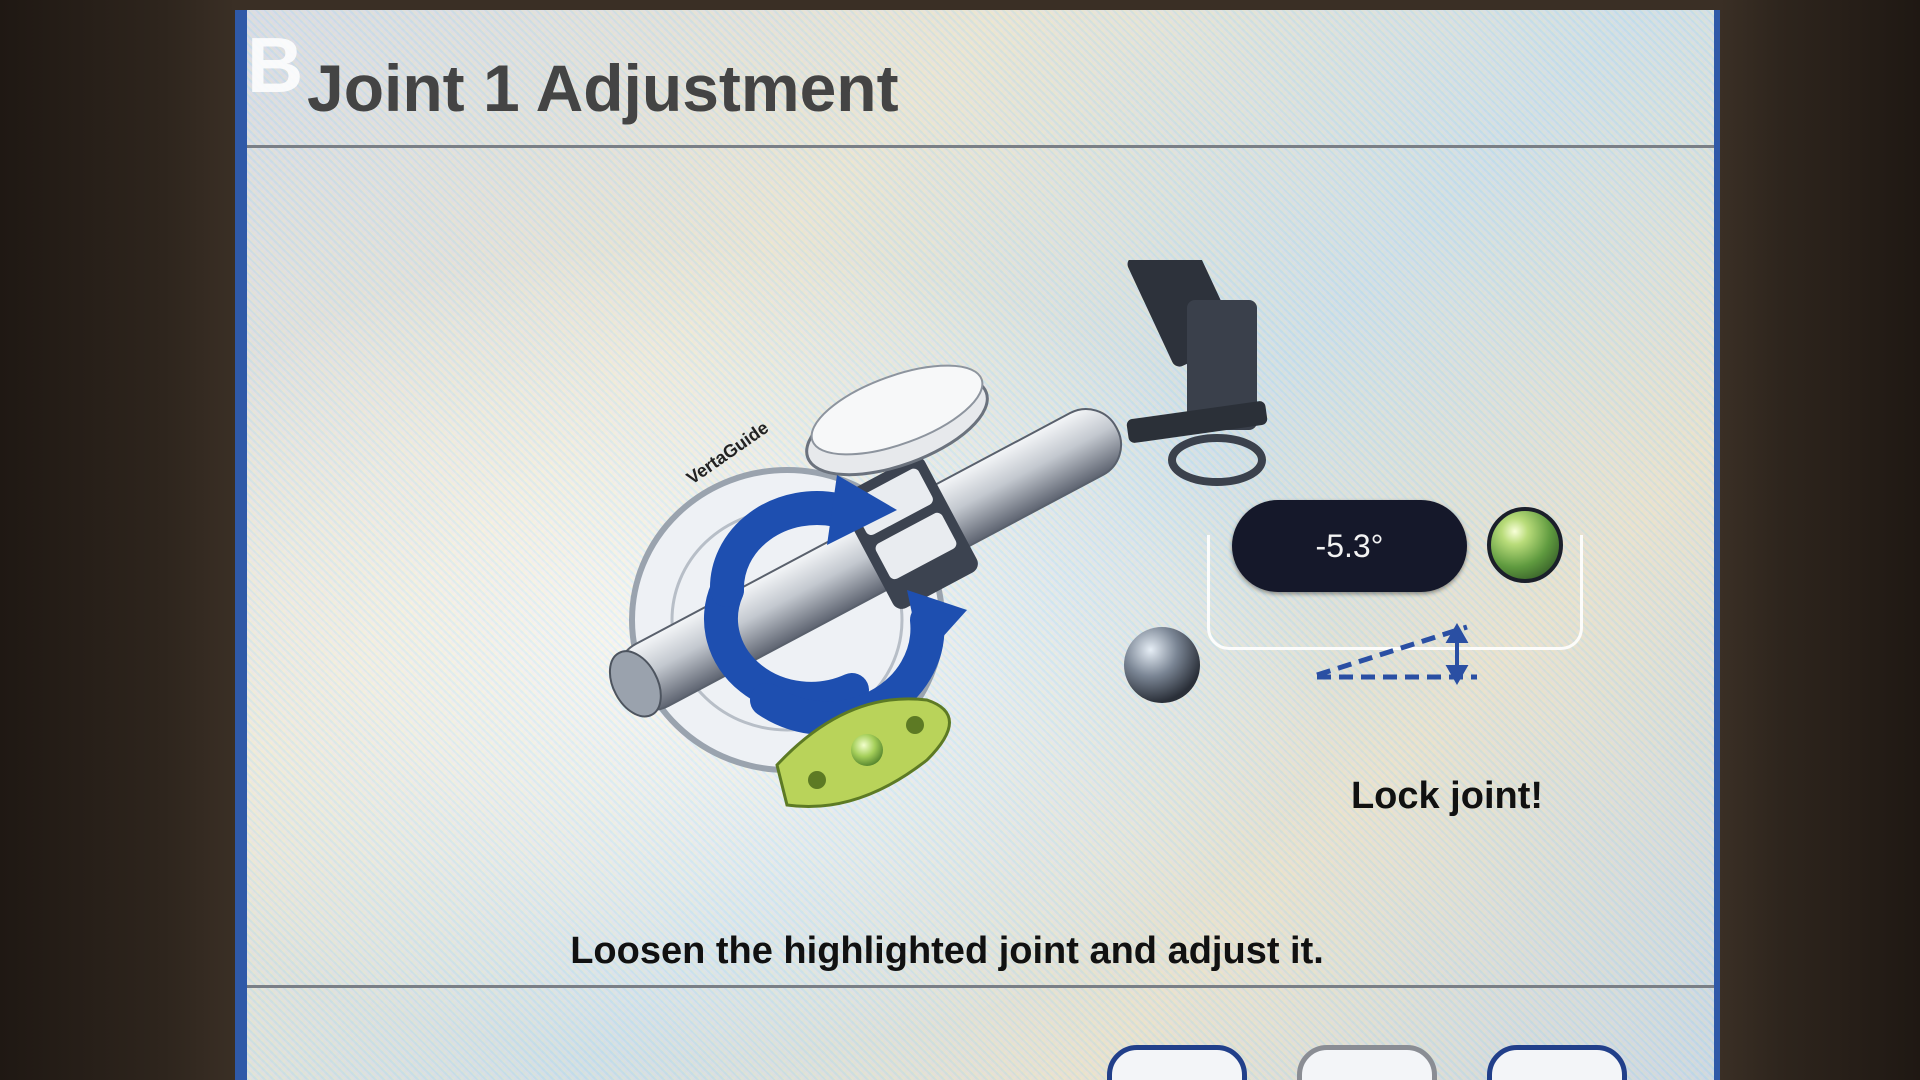  I want to click on monitor-bezel-left, so click(117, 540).